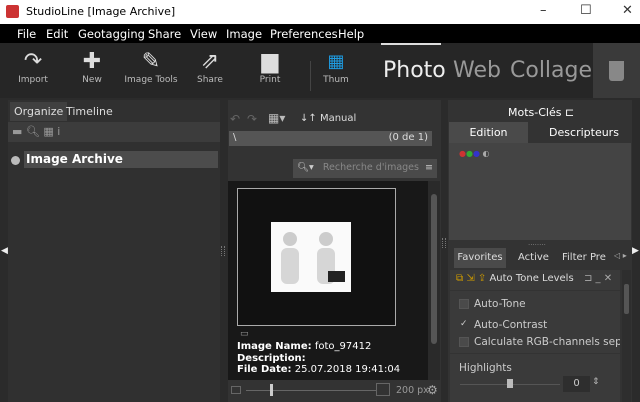 The width and height of the screenshot is (640, 402). I want to click on sort-label: Manual, so click(338, 118).